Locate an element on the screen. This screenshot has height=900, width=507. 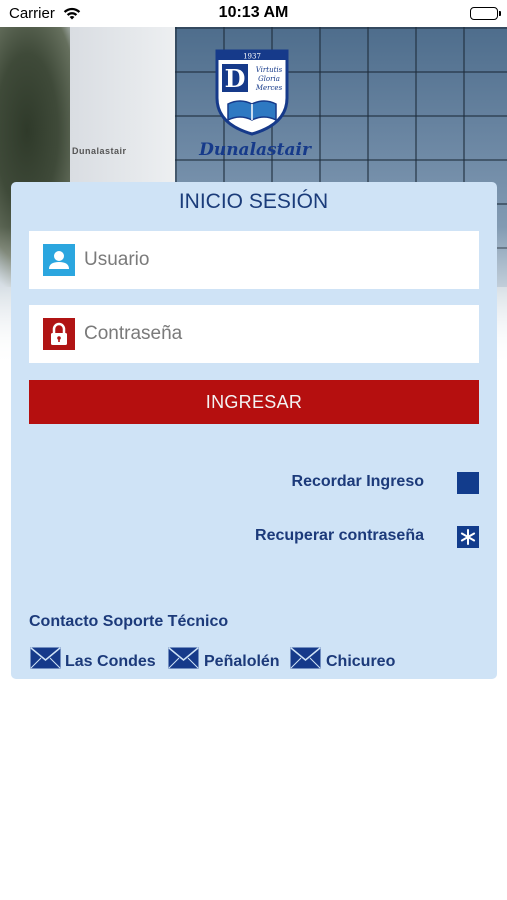
battery-icon is located at coordinates (485, 13).